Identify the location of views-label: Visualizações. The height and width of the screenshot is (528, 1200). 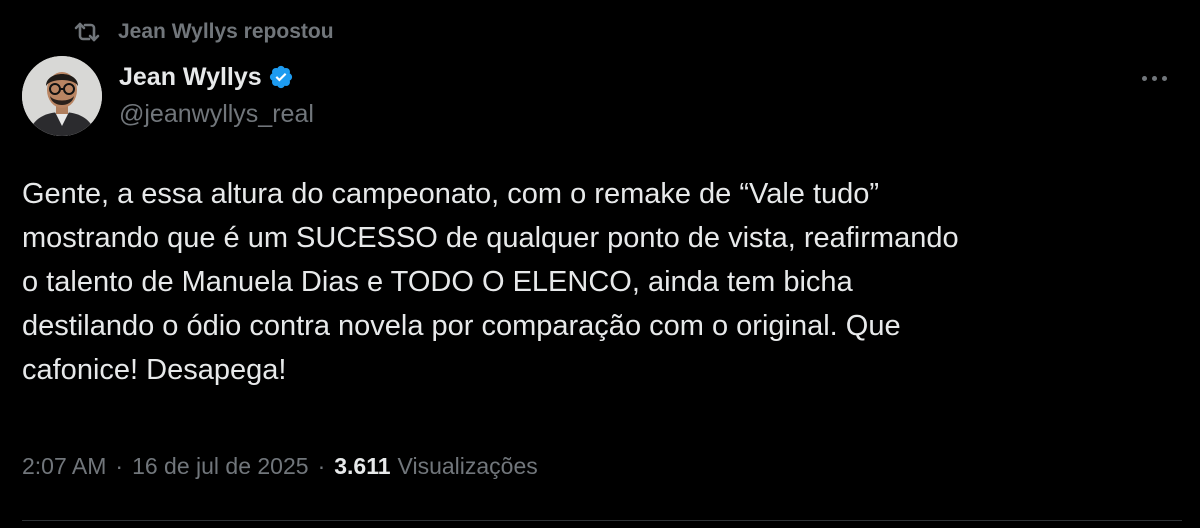
(467, 465).